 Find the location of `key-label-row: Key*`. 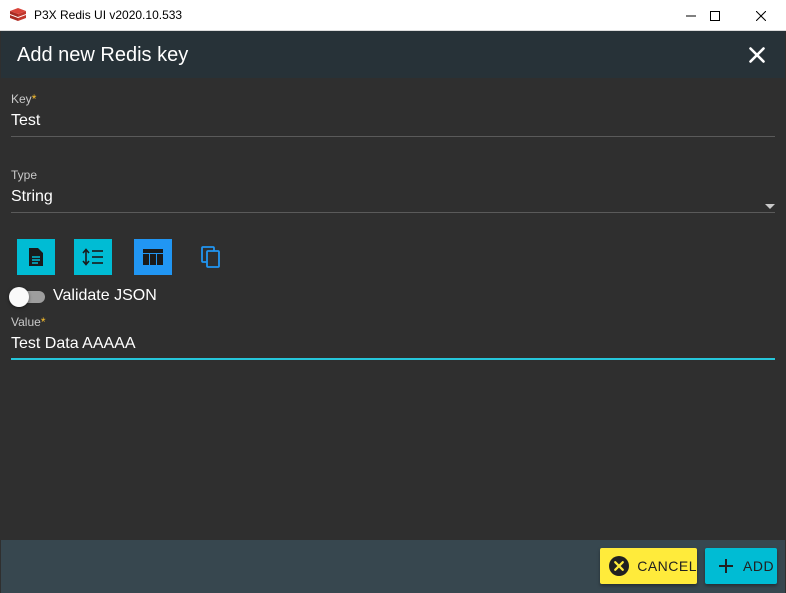

key-label-row: Key* is located at coordinates (393, 99).